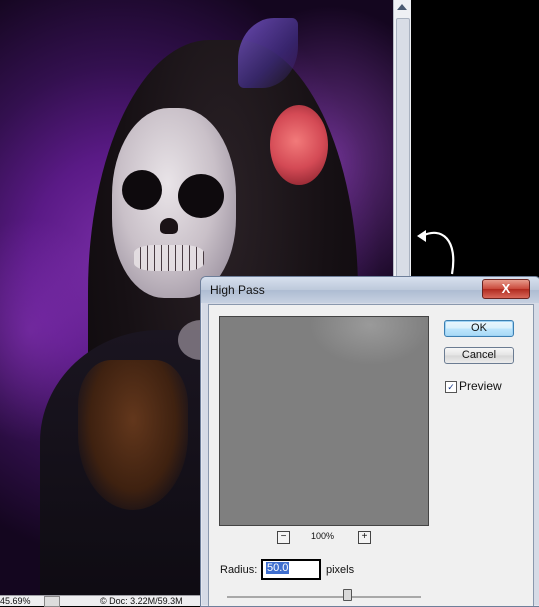  I want to click on preview-zoom-level: 100%, so click(323, 536).